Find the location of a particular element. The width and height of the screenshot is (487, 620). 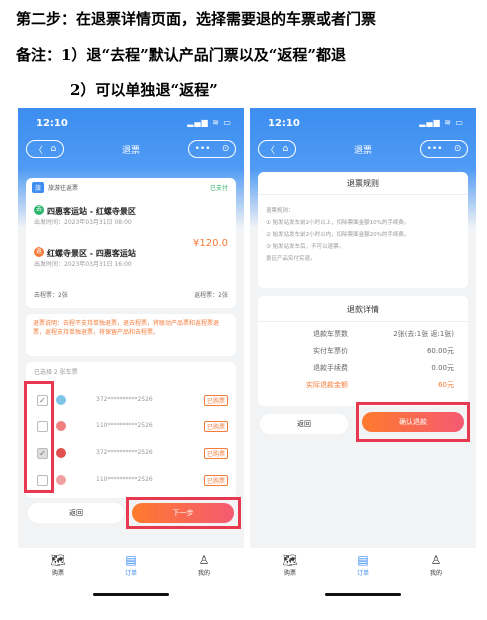

detail-value: 2张(去:1张 返:1张) is located at coordinates (423, 334).